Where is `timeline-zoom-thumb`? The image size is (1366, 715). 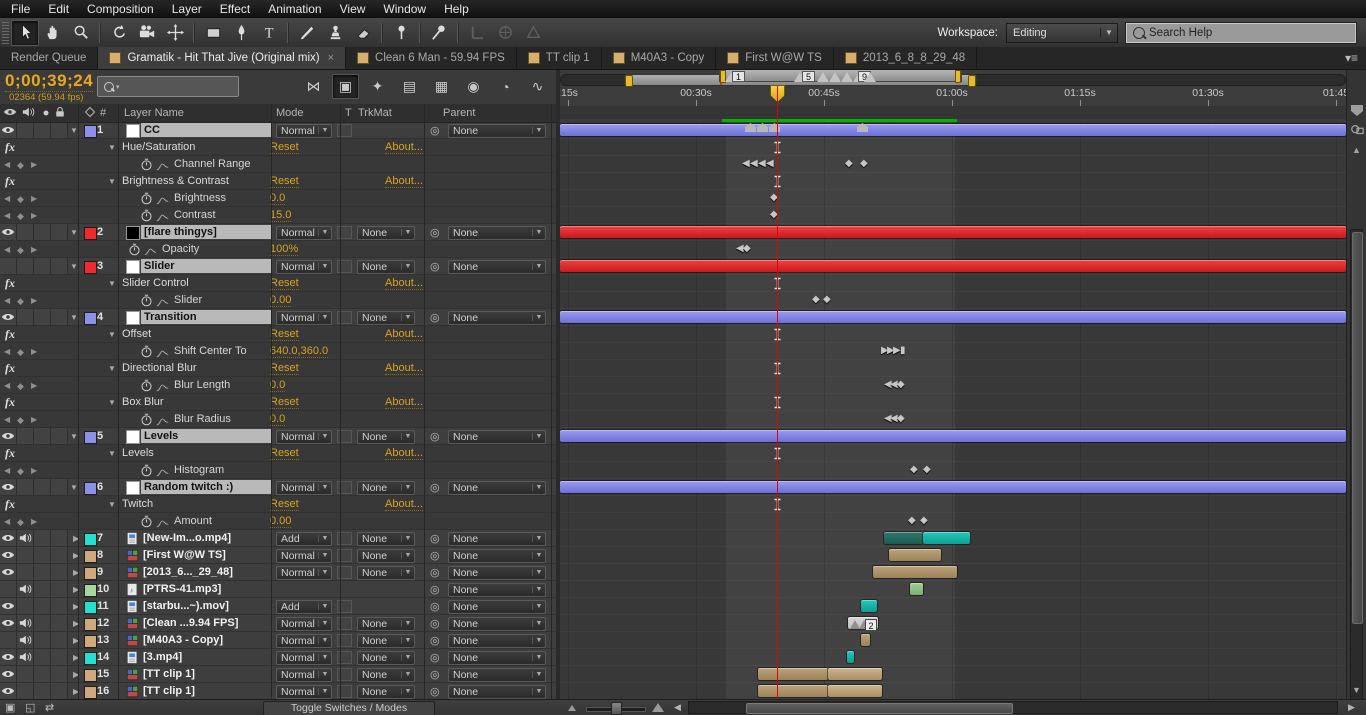 timeline-zoom-thumb is located at coordinates (616, 708).